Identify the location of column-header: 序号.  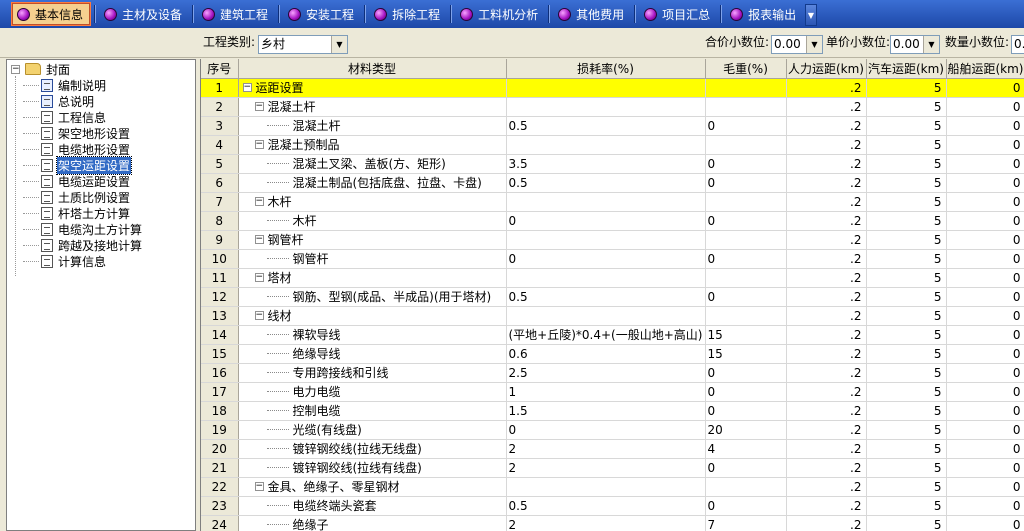
(220, 69).